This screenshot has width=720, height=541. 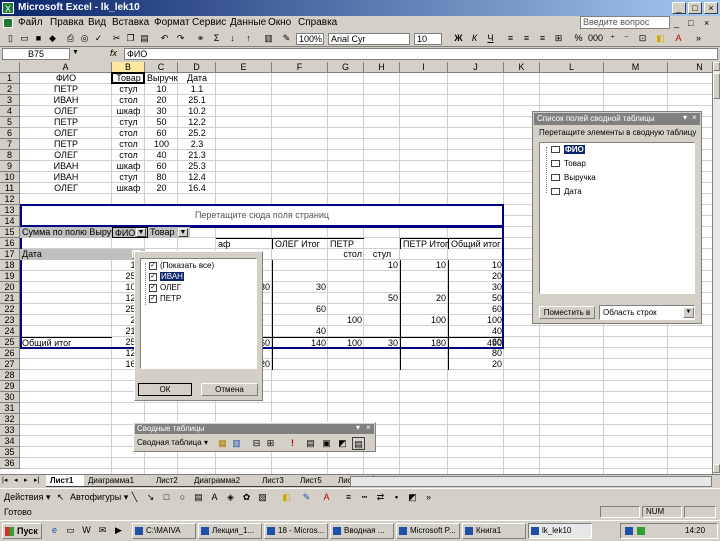 I want to click on select-objects-icon: ↖, so click(x=60, y=497).